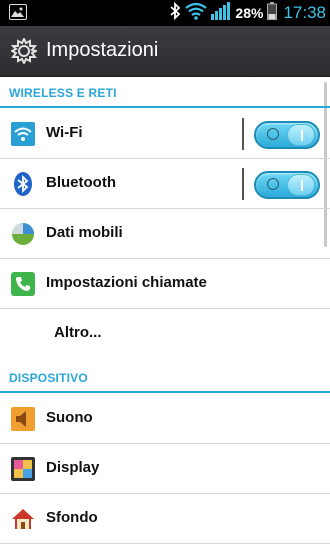 This screenshot has width=330, height=550. I want to click on settings-item-label: Wi-Fi, so click(64, 132).